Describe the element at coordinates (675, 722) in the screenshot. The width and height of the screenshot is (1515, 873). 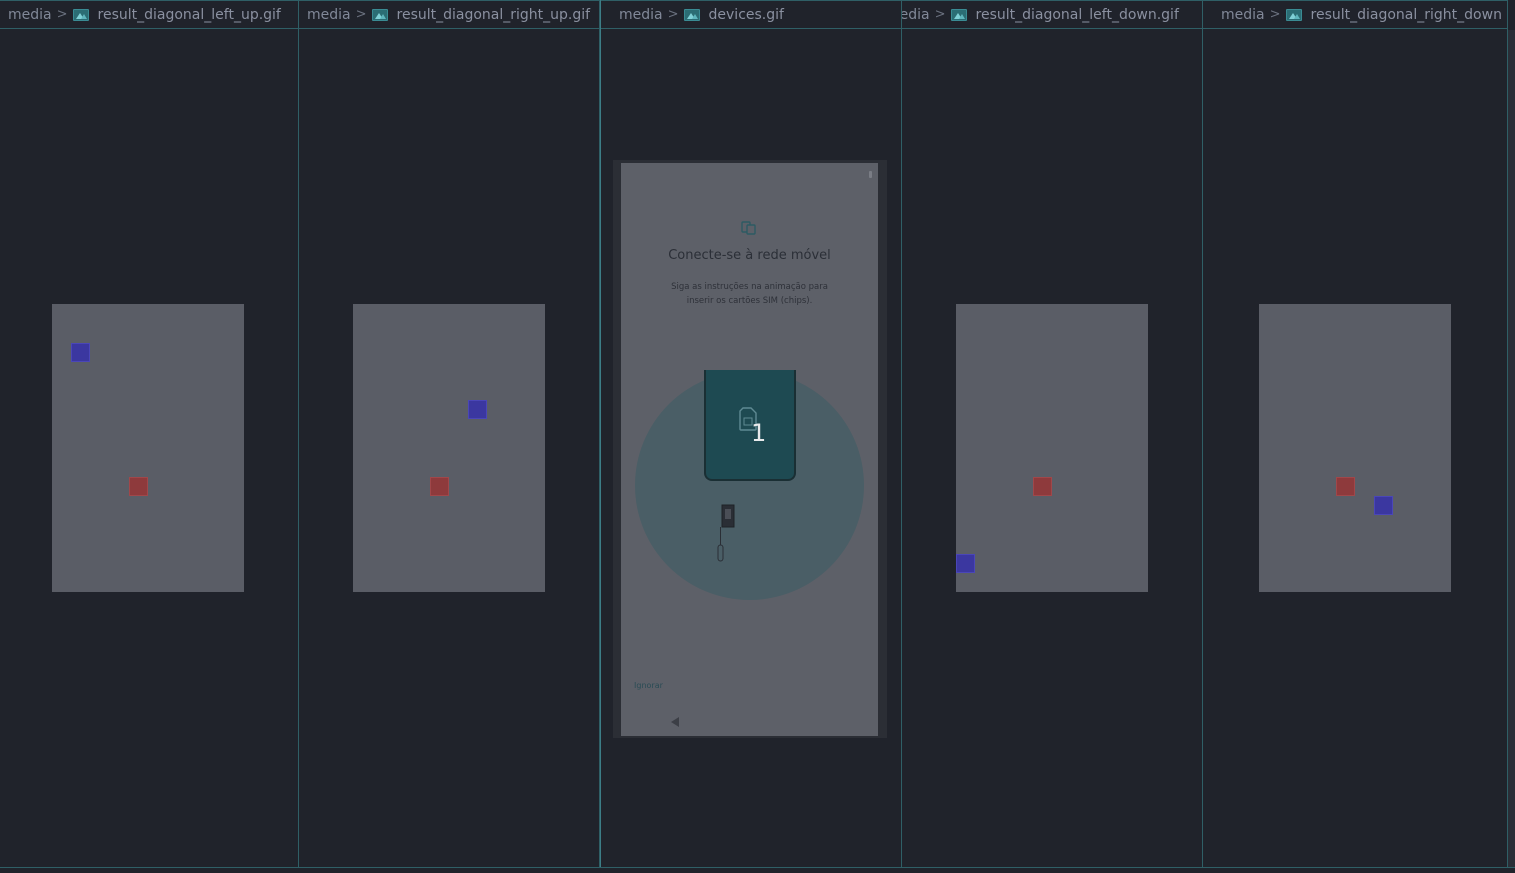
I see `back-icon` at that location.